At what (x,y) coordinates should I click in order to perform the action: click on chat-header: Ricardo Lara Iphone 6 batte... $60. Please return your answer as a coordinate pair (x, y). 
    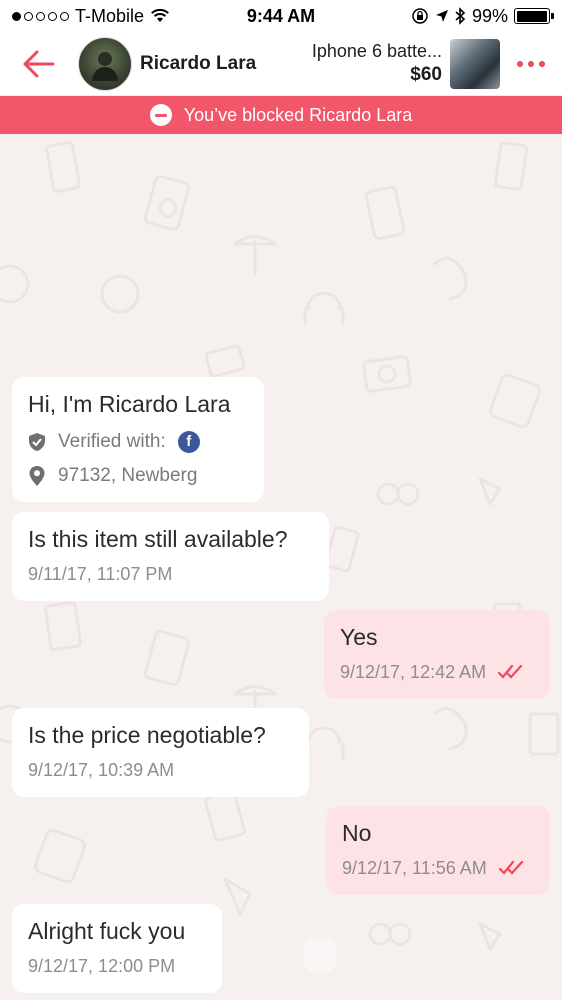
    Looking at the image, I should click on (281, 64).